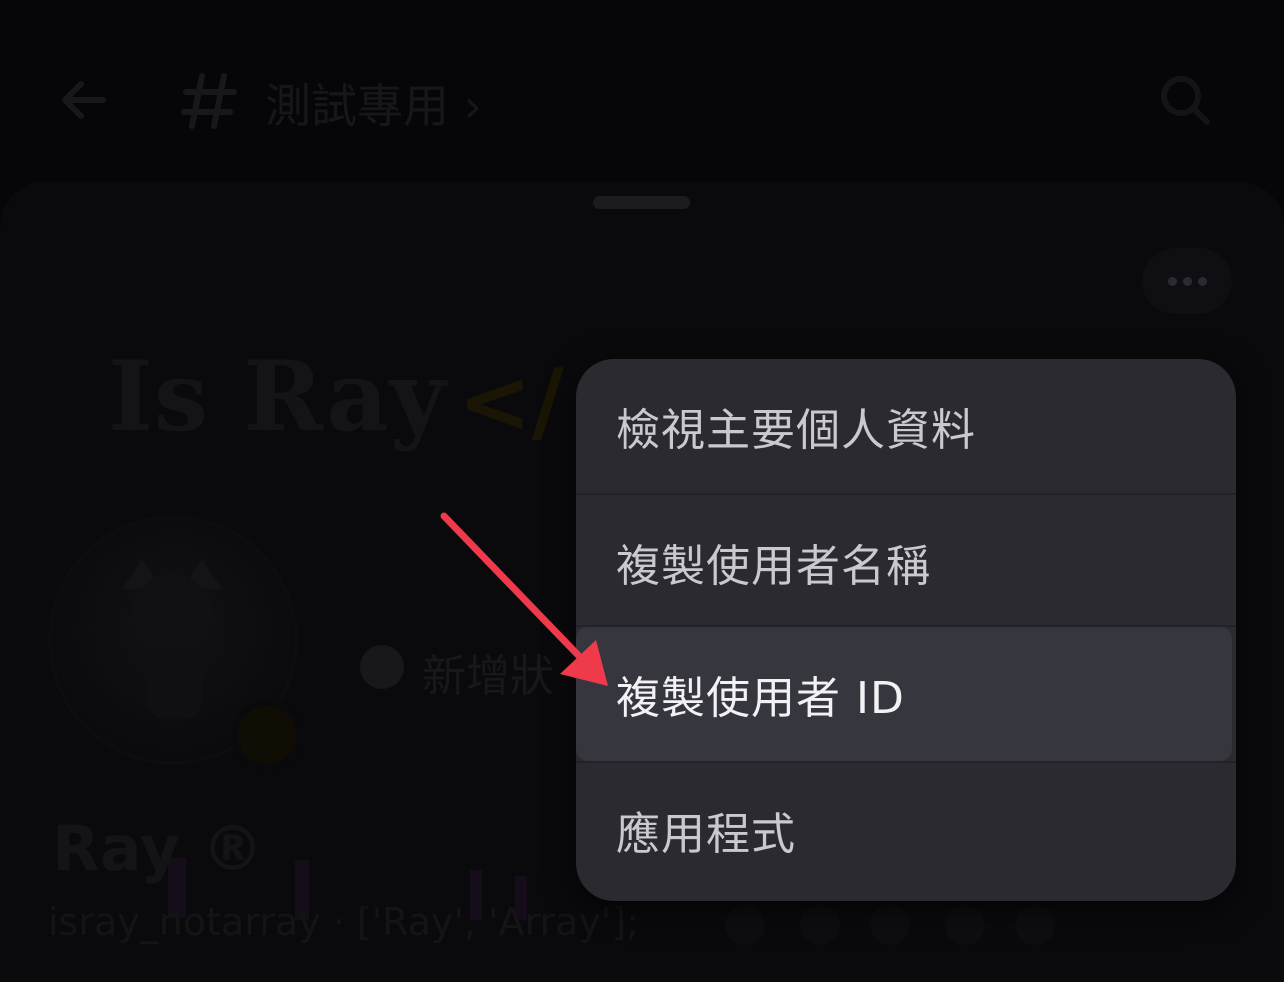  Describe the element at coordinates (906, 830) in the screenshot. I see `menu-item-apps: 應用程式` at that location.